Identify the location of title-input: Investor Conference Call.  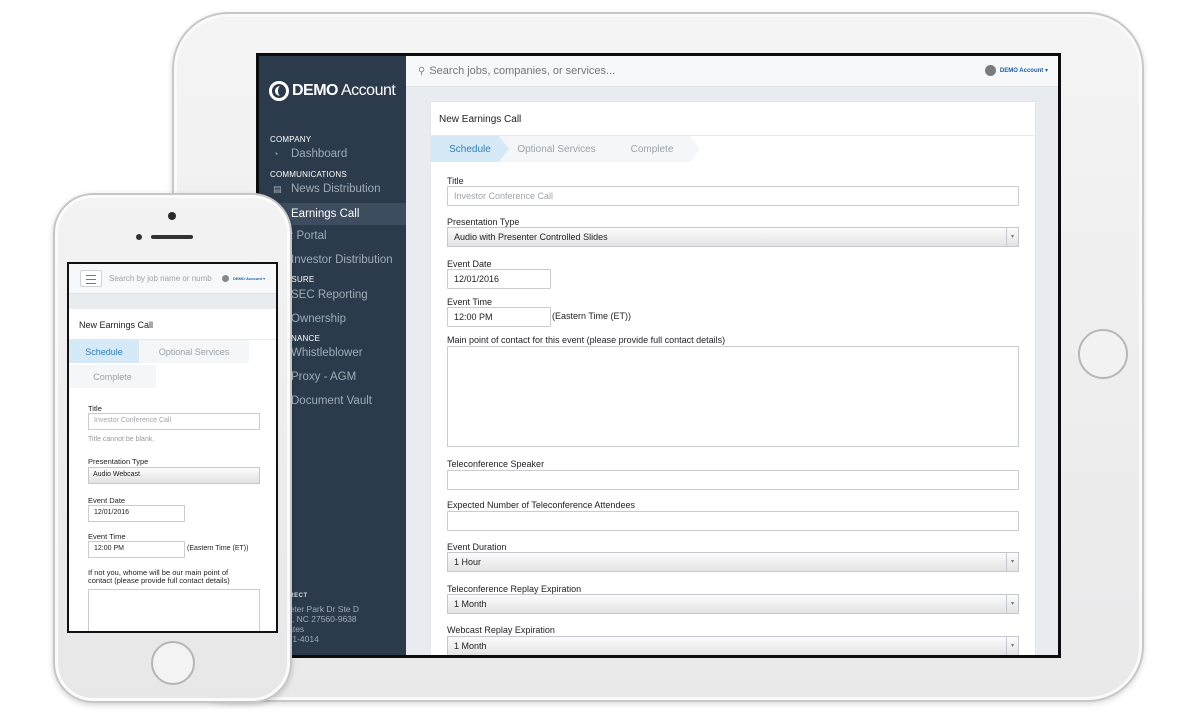
(733, 196).